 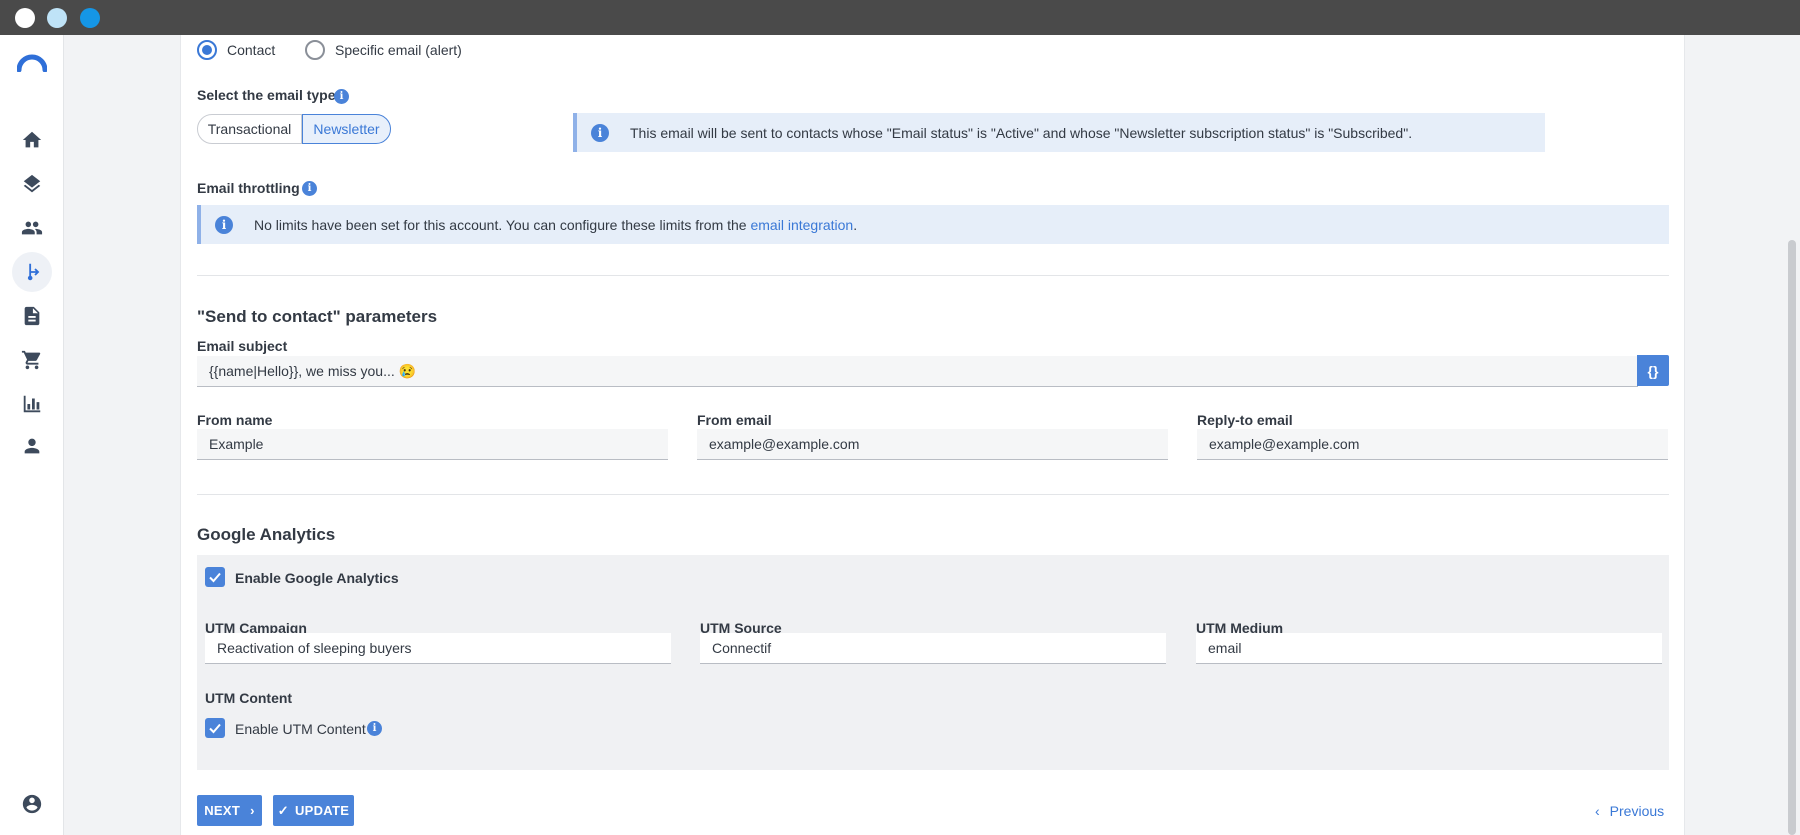 What do you see at coordinates (1597, 811) in the screenshot?
I see `chevron-left-icon: ‹` at bounding box center [1597, 811].